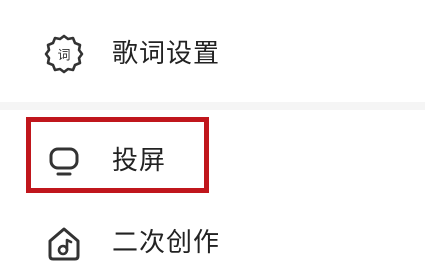 This screenshot has width=425, height=275. I want to click on highlight-box, so click(117, 155).